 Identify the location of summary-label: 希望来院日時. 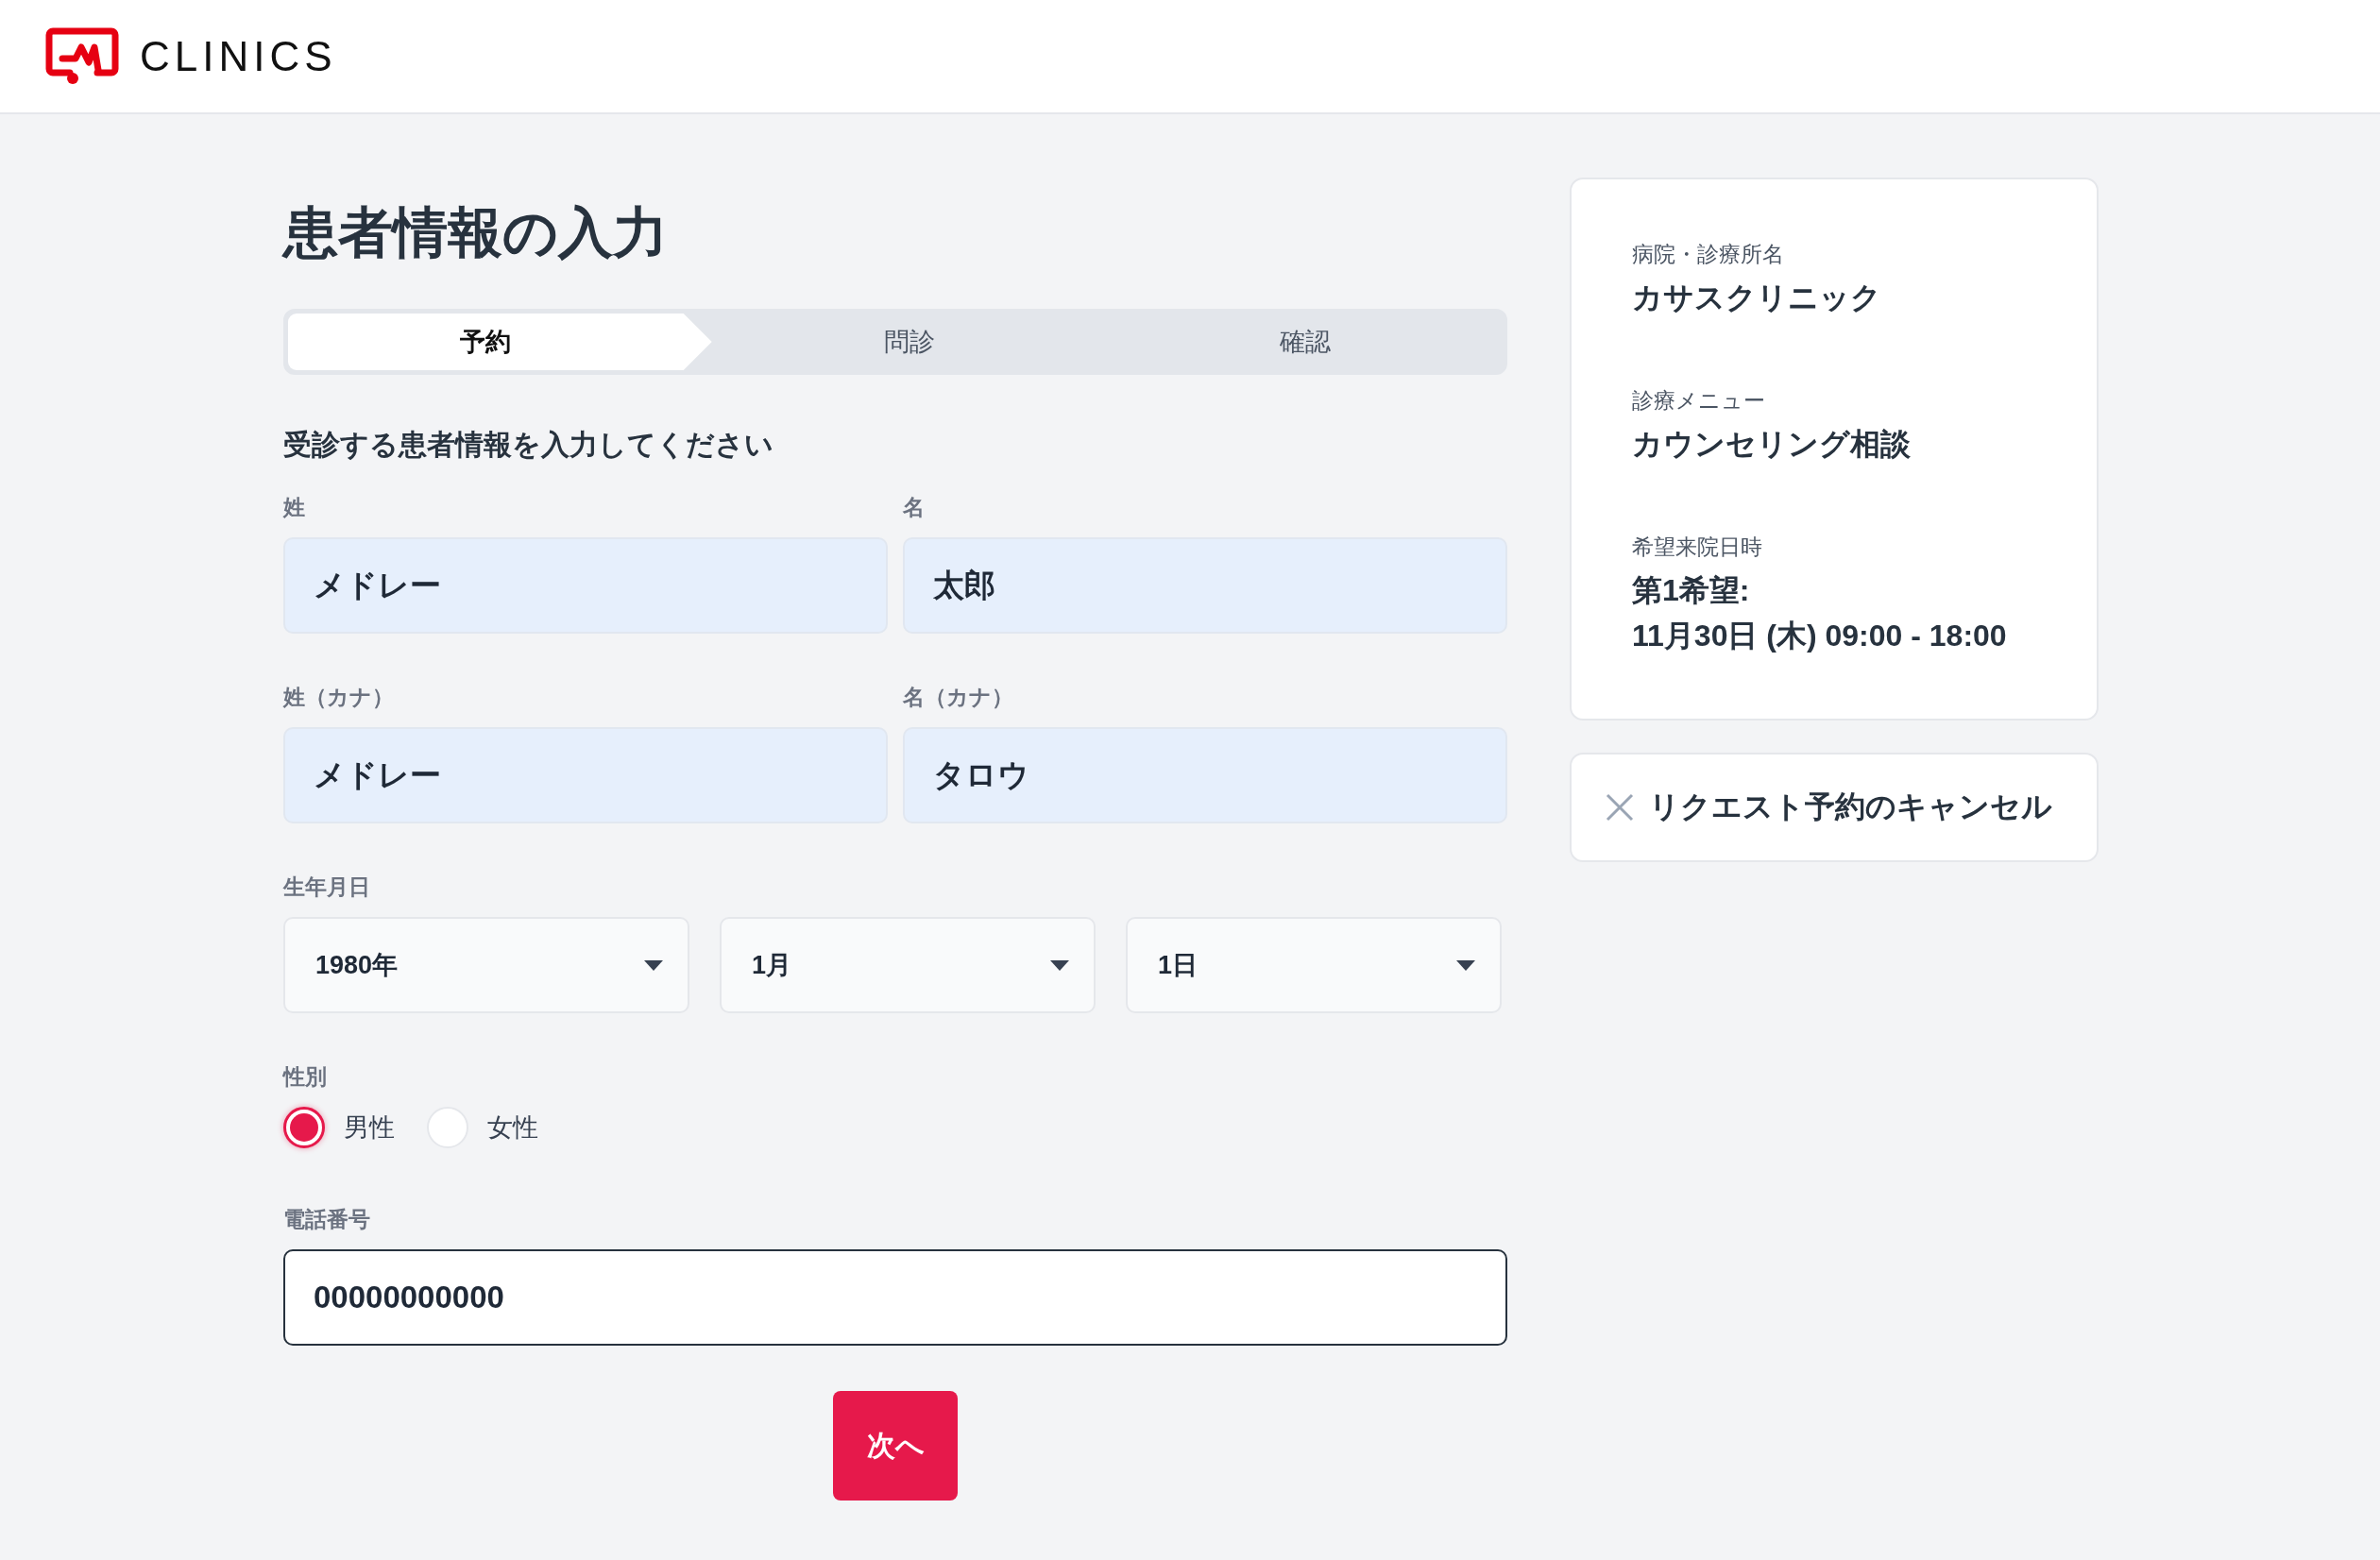
(1697, 547).